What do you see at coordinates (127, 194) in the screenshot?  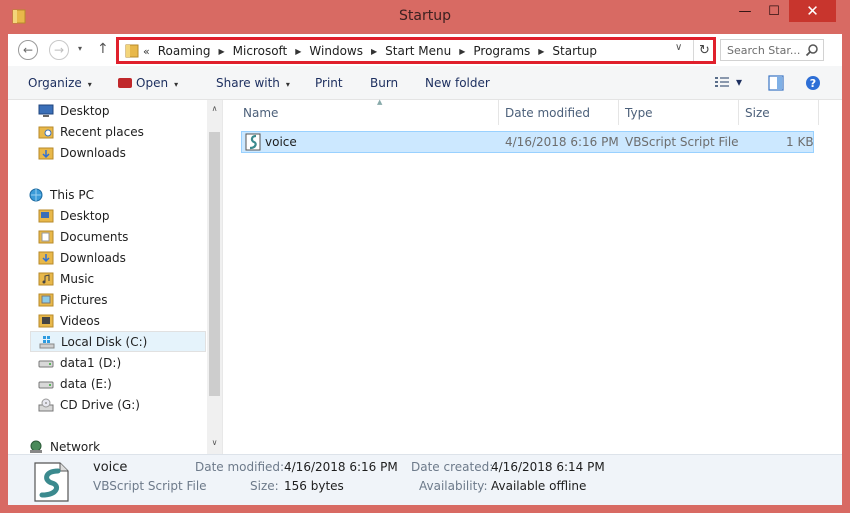 I see `nav-item-this-pc: This PC` at bounding box center [127, 194].